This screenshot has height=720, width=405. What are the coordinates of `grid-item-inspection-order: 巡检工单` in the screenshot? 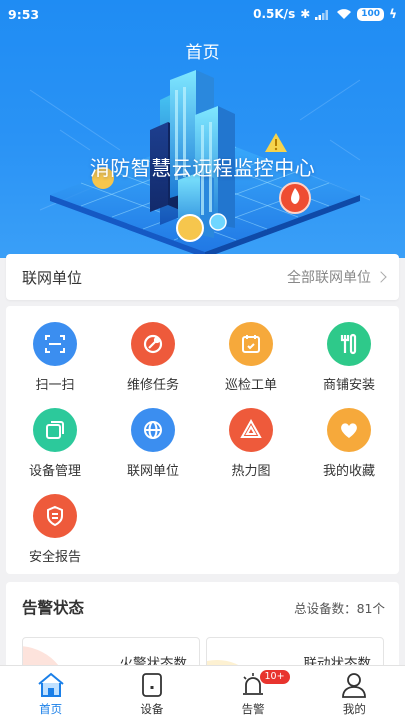 It's located at (251, 357).